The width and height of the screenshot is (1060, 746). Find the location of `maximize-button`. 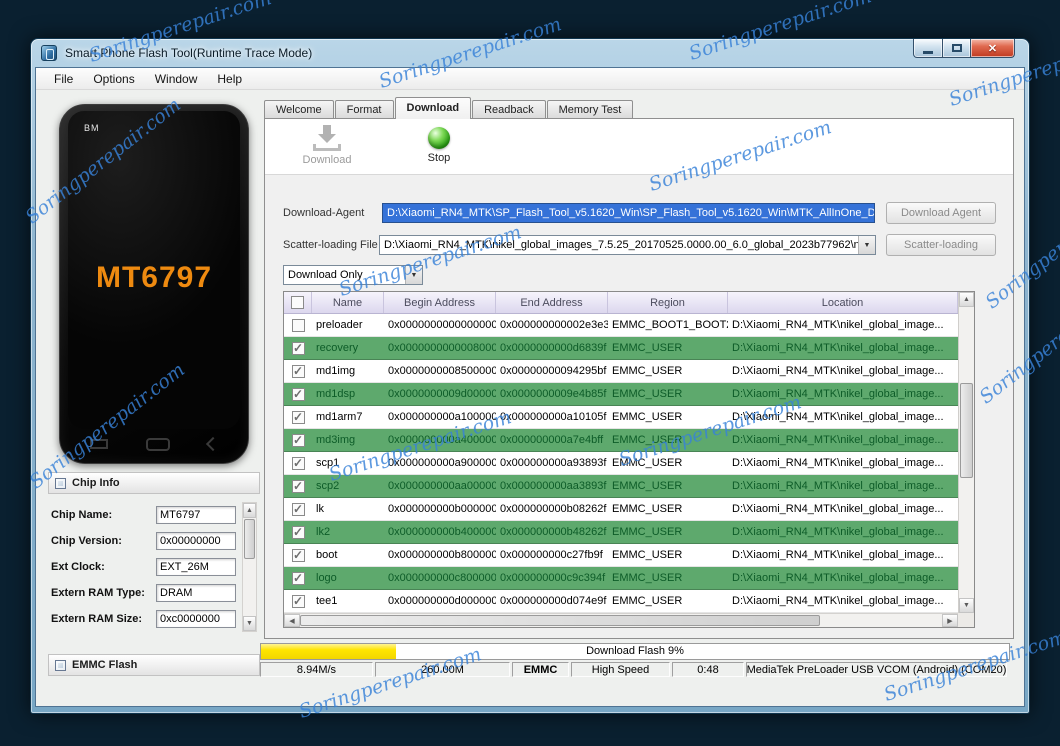

maximize-button is located at coordinates (957, 48).